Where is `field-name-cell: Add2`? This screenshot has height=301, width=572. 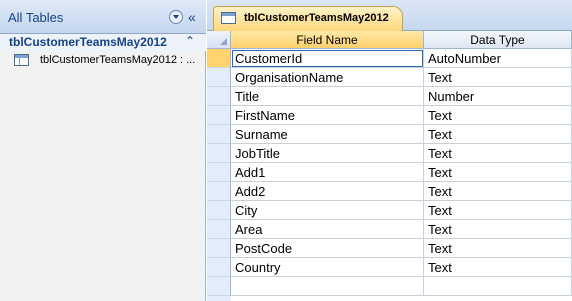 field-name-cell: Add2 is located at coordinates (327, 191).